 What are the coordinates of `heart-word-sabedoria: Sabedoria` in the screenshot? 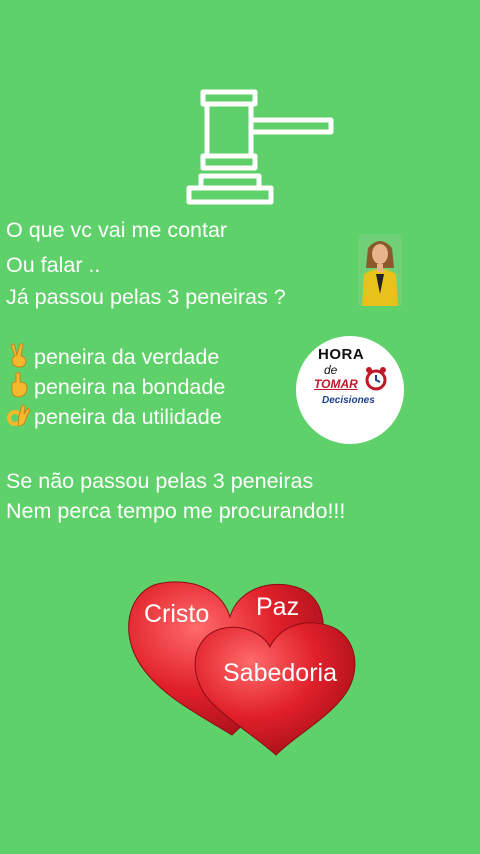 It's located at (280, 673).